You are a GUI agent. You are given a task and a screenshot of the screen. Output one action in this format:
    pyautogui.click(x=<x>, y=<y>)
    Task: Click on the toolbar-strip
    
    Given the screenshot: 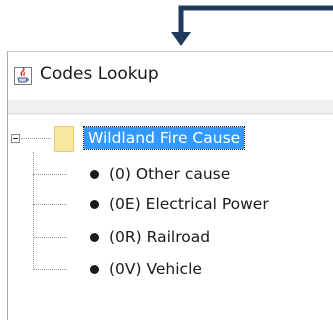 What is the action you would take?
    pyautogui.click(x=170, y=107)
    